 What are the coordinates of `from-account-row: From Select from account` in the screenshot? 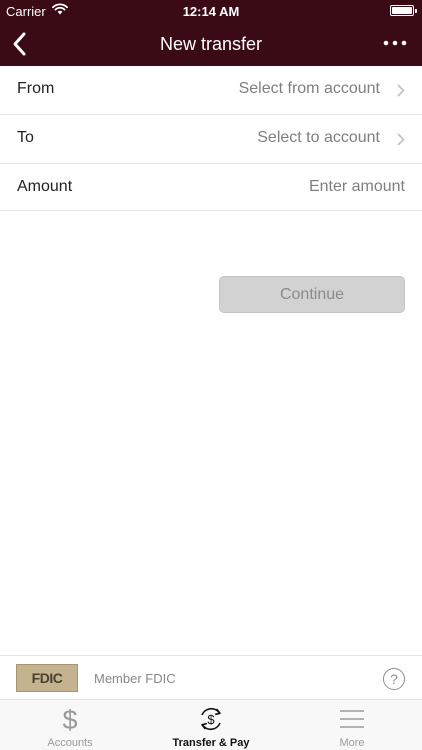 It's located at (211, 90).